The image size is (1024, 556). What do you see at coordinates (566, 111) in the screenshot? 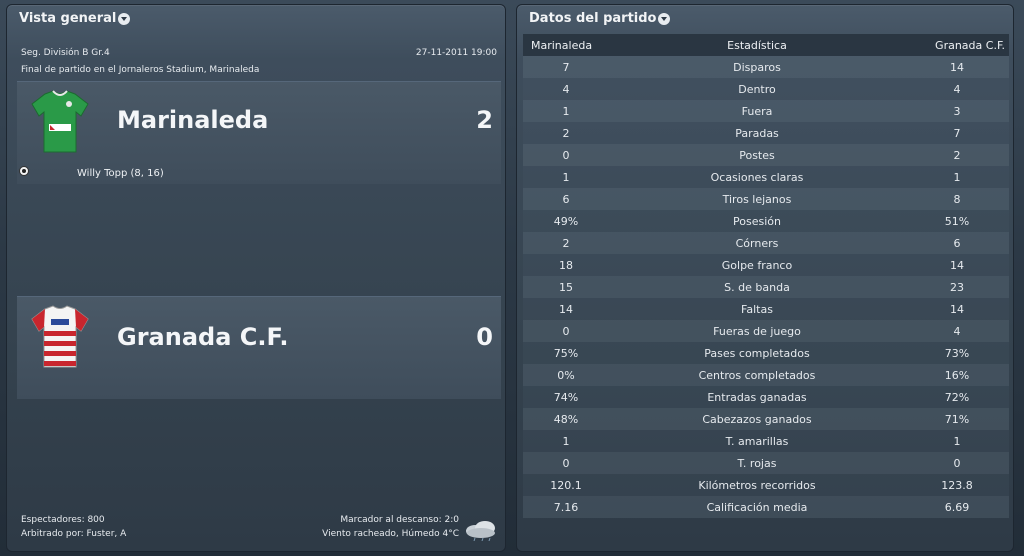
I see `stat-home-value: 1` at bounding box center [566, 111].